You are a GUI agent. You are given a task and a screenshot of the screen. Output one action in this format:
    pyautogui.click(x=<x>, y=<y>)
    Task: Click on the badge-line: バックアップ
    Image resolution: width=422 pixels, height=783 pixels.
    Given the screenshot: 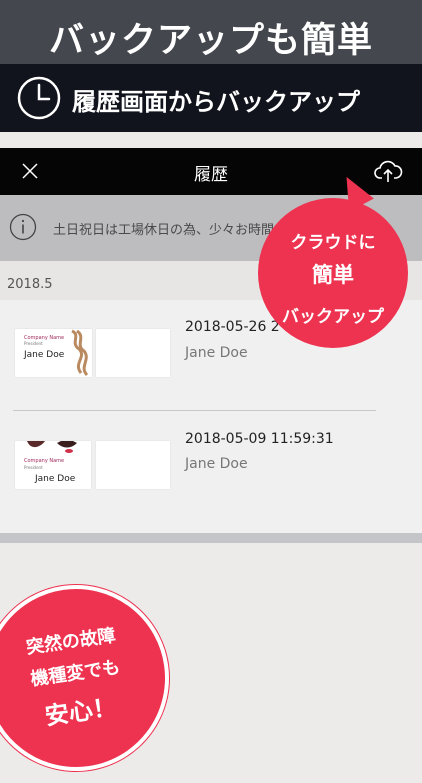 What is the action you would take?
    pyautogui.click(x=333, y=317)
    